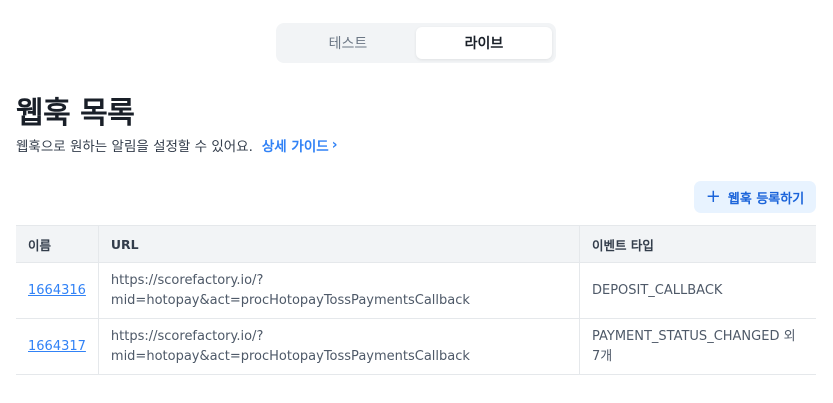  Describe the element at coordinates (693, 336) in the screenshot. I see `event-line: PAYMENT_STATUS_CHANGED 외` at that location.